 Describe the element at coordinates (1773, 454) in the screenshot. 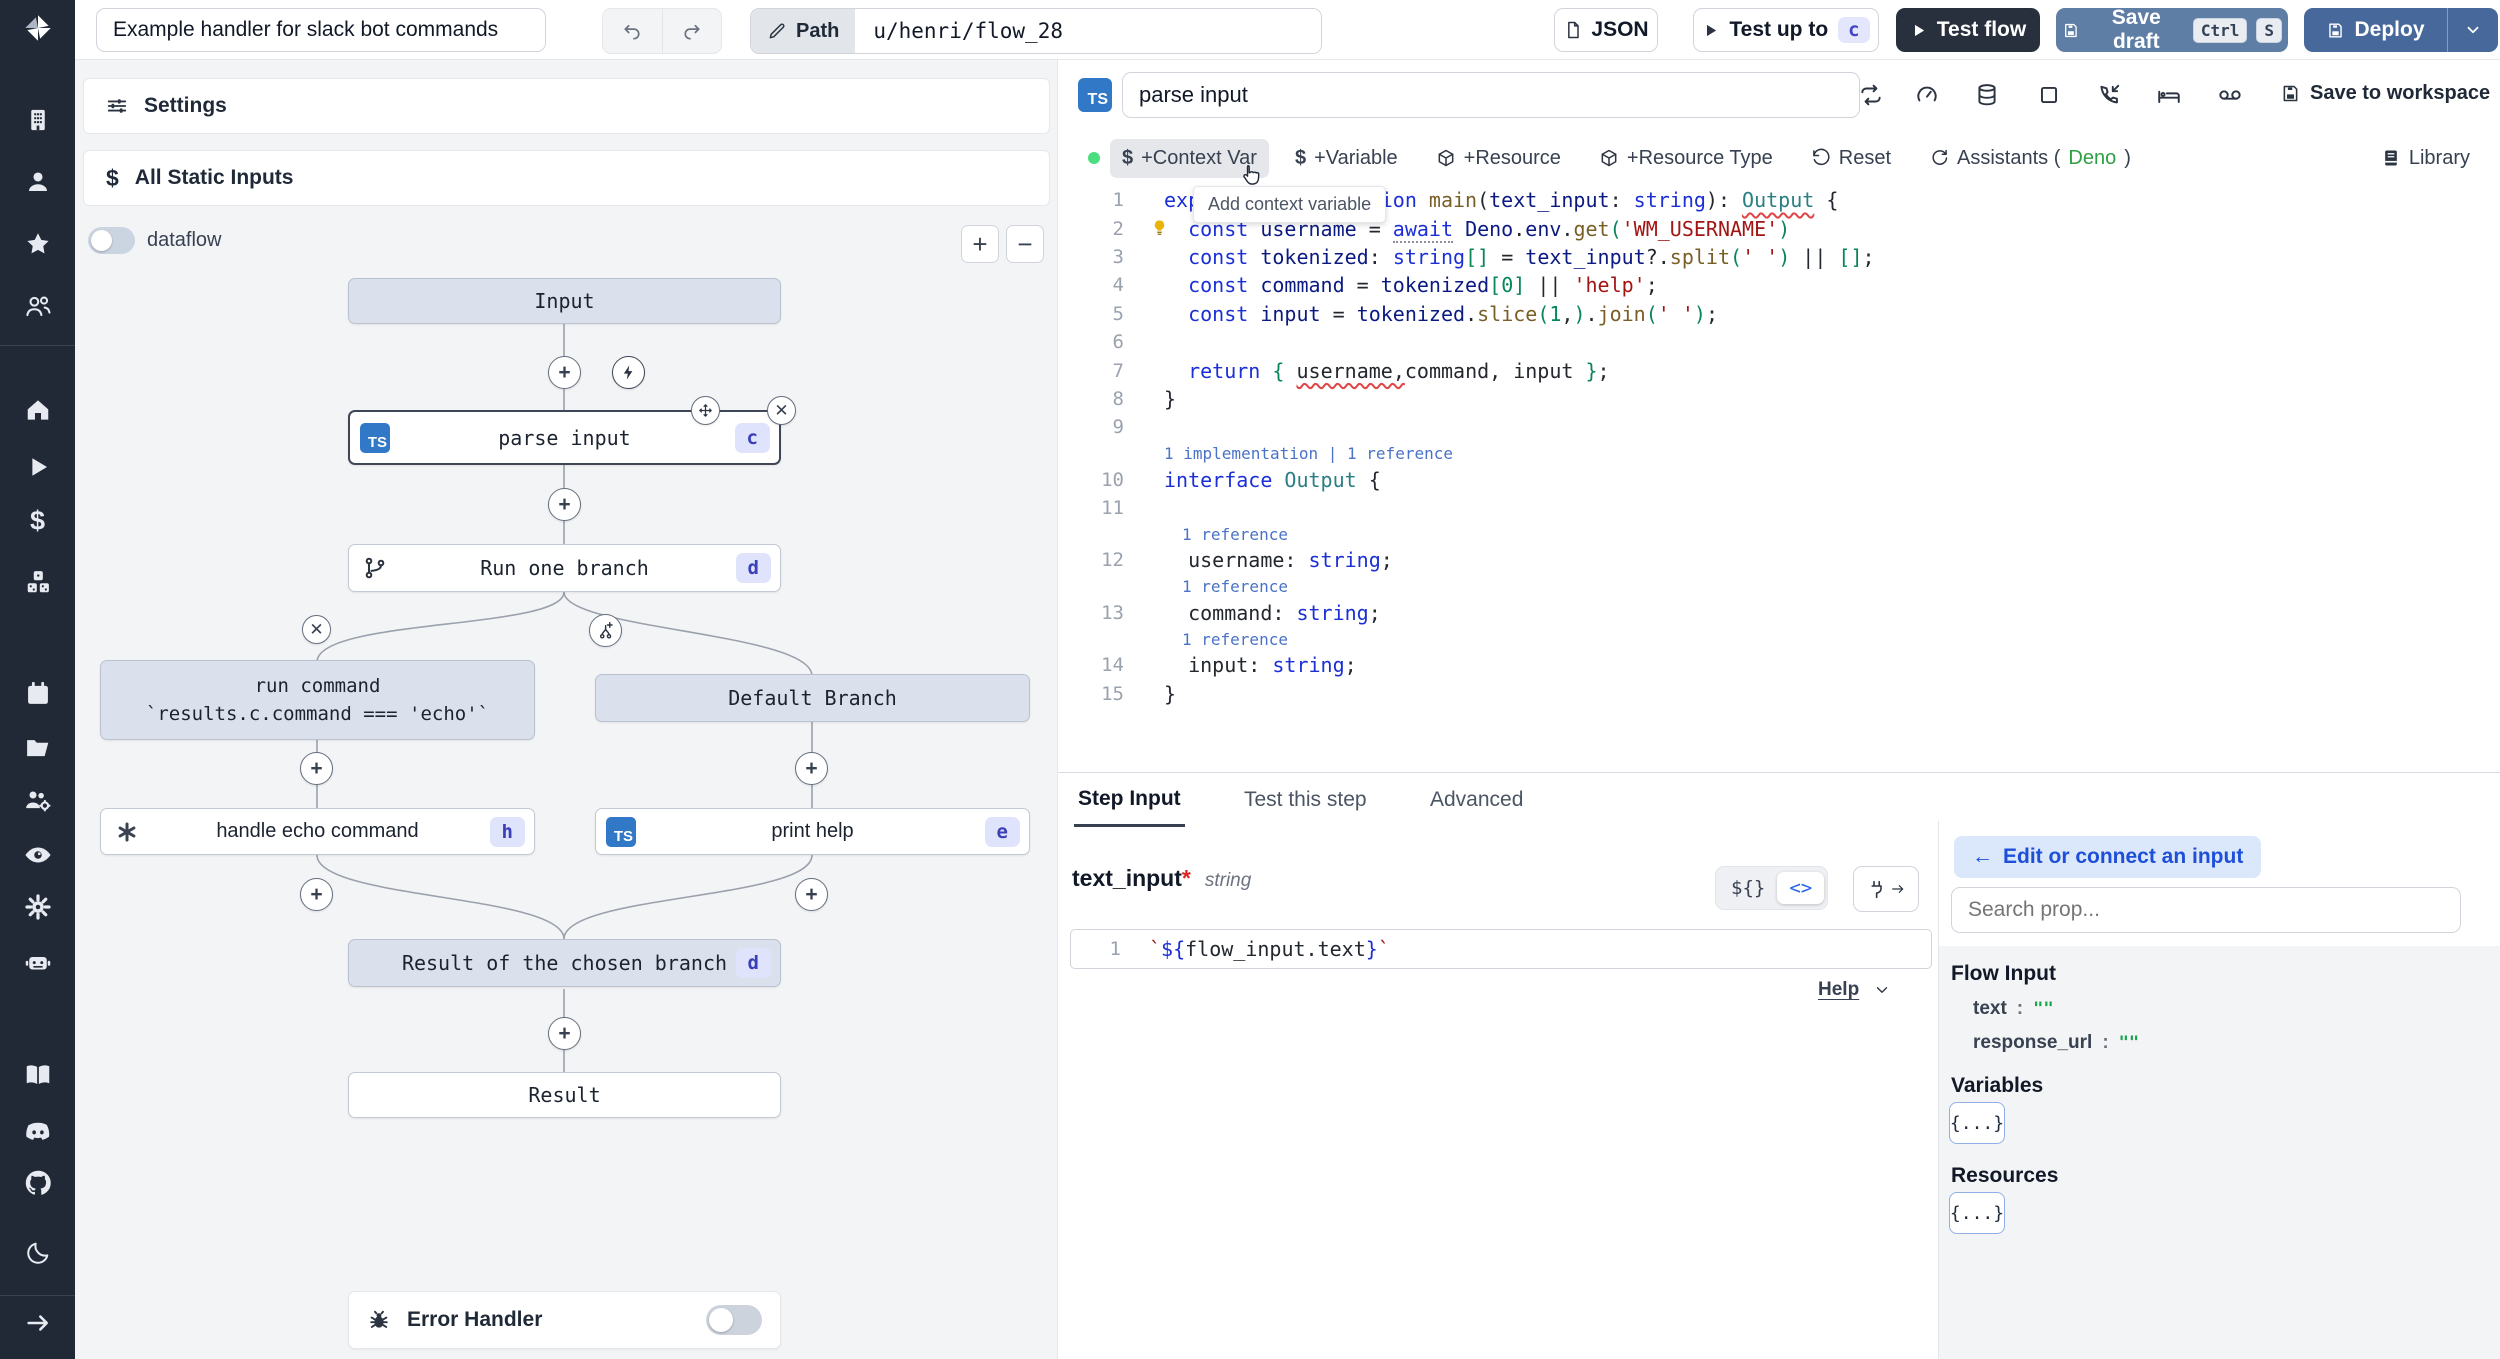

I see `codelens: 1 implementation | 1 reference` at that location.